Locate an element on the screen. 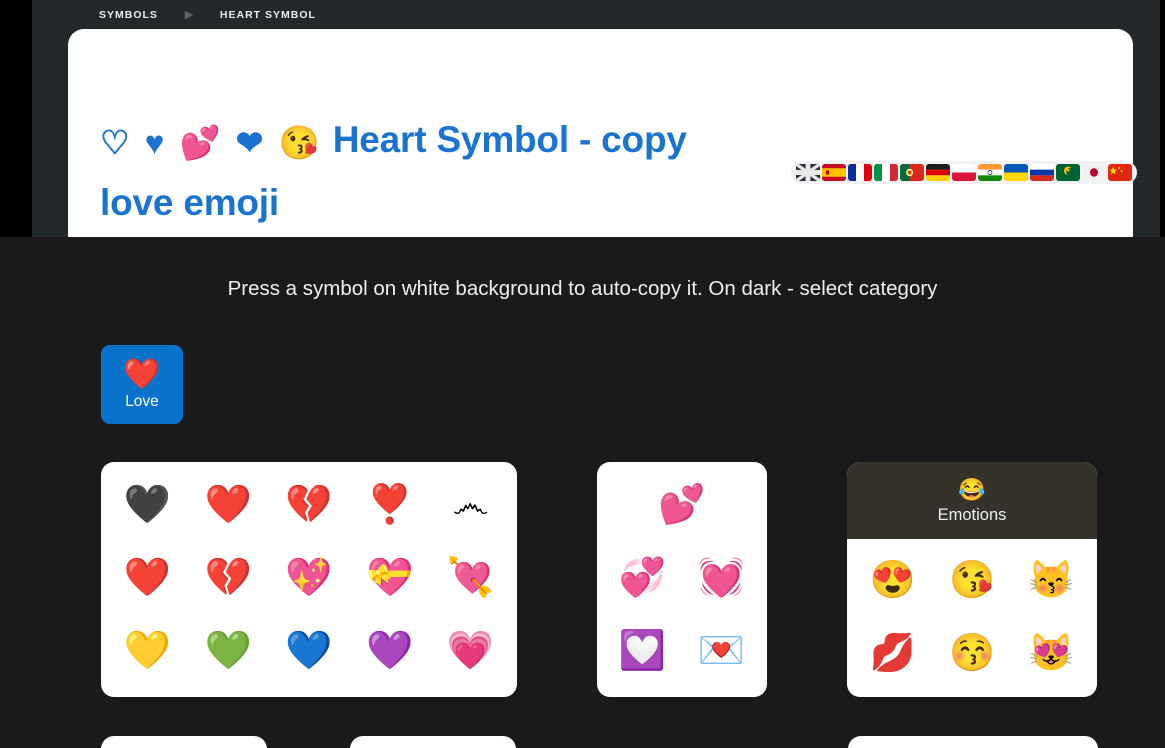 The height and width of the screenshot is (748, 1165). language-flag-switcher is located at coordinates (964, 172).